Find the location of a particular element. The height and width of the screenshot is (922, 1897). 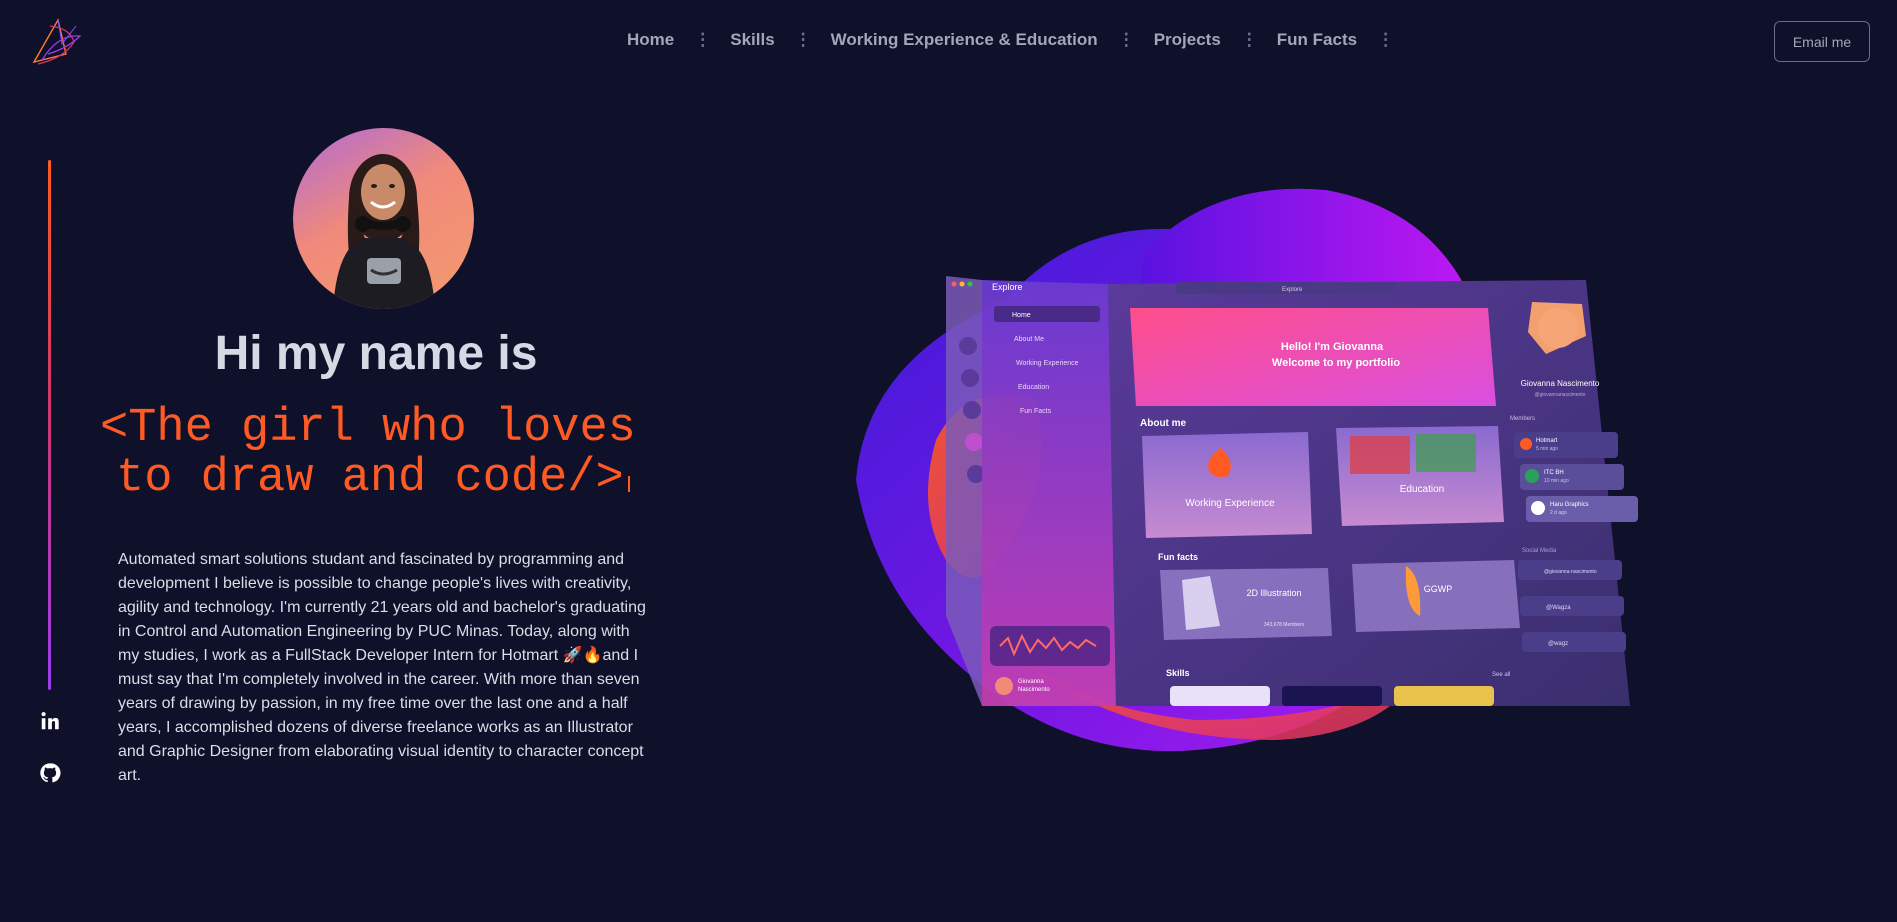

mockup-sidebar-title: Explore is located at coordinates (1007, 287).